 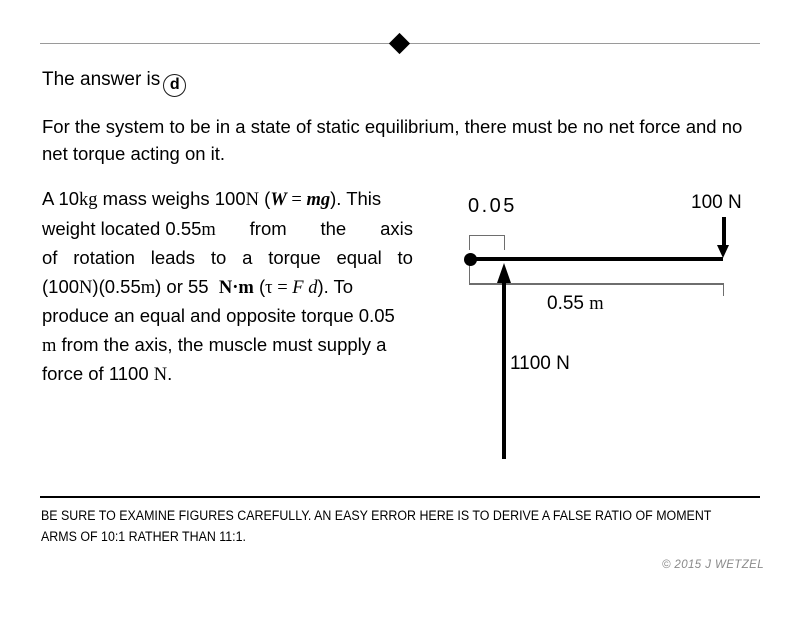 I want to click on text-run: ., so click(x=170, y=373).